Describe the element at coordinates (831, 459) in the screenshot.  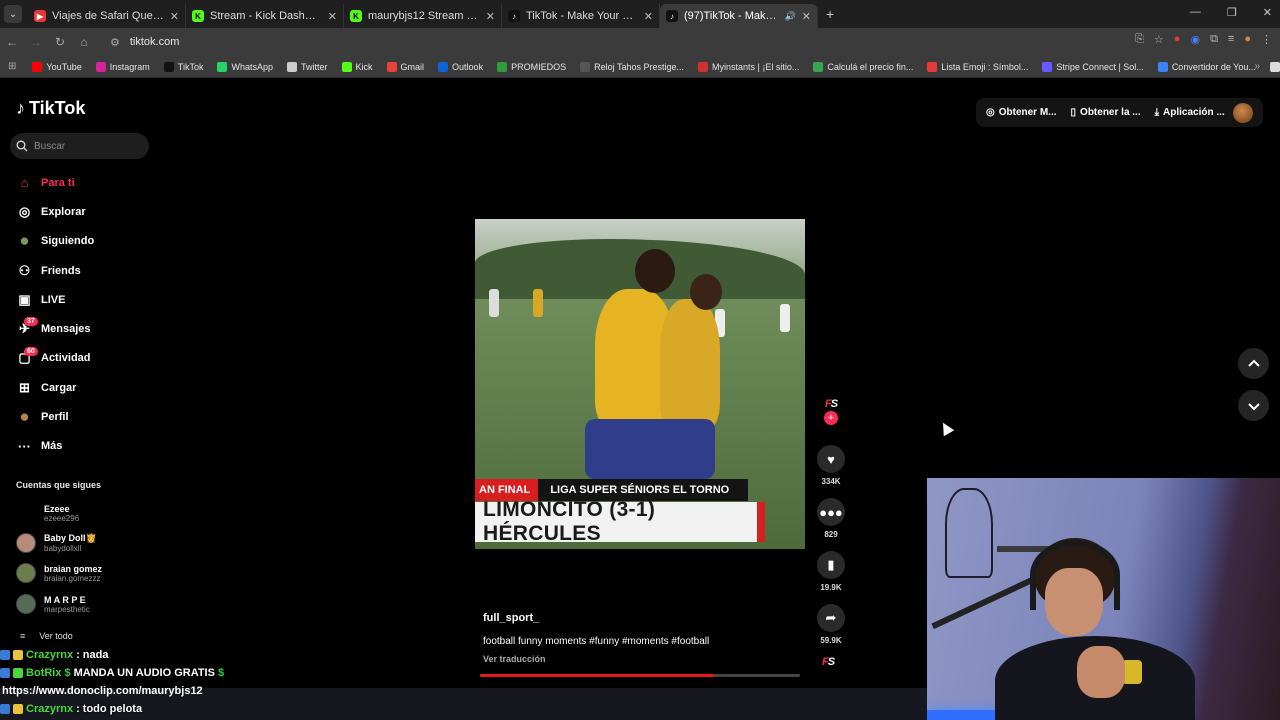
I see `heart-icon: ♥` at that location.